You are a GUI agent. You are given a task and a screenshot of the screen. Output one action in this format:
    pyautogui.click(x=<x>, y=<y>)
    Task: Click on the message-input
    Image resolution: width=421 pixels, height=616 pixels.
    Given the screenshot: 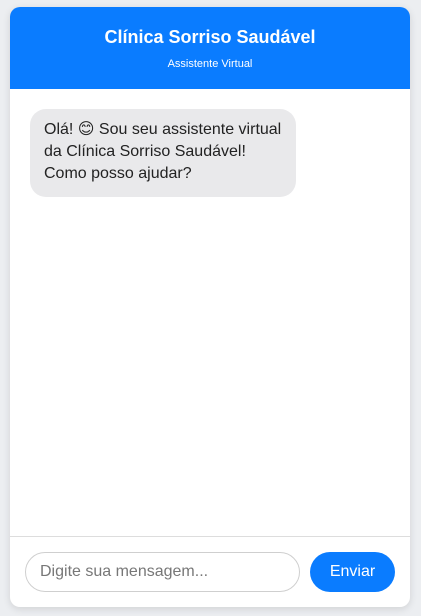 What is the action you would take?
    pyautogui.click(x=162, y=572)
    